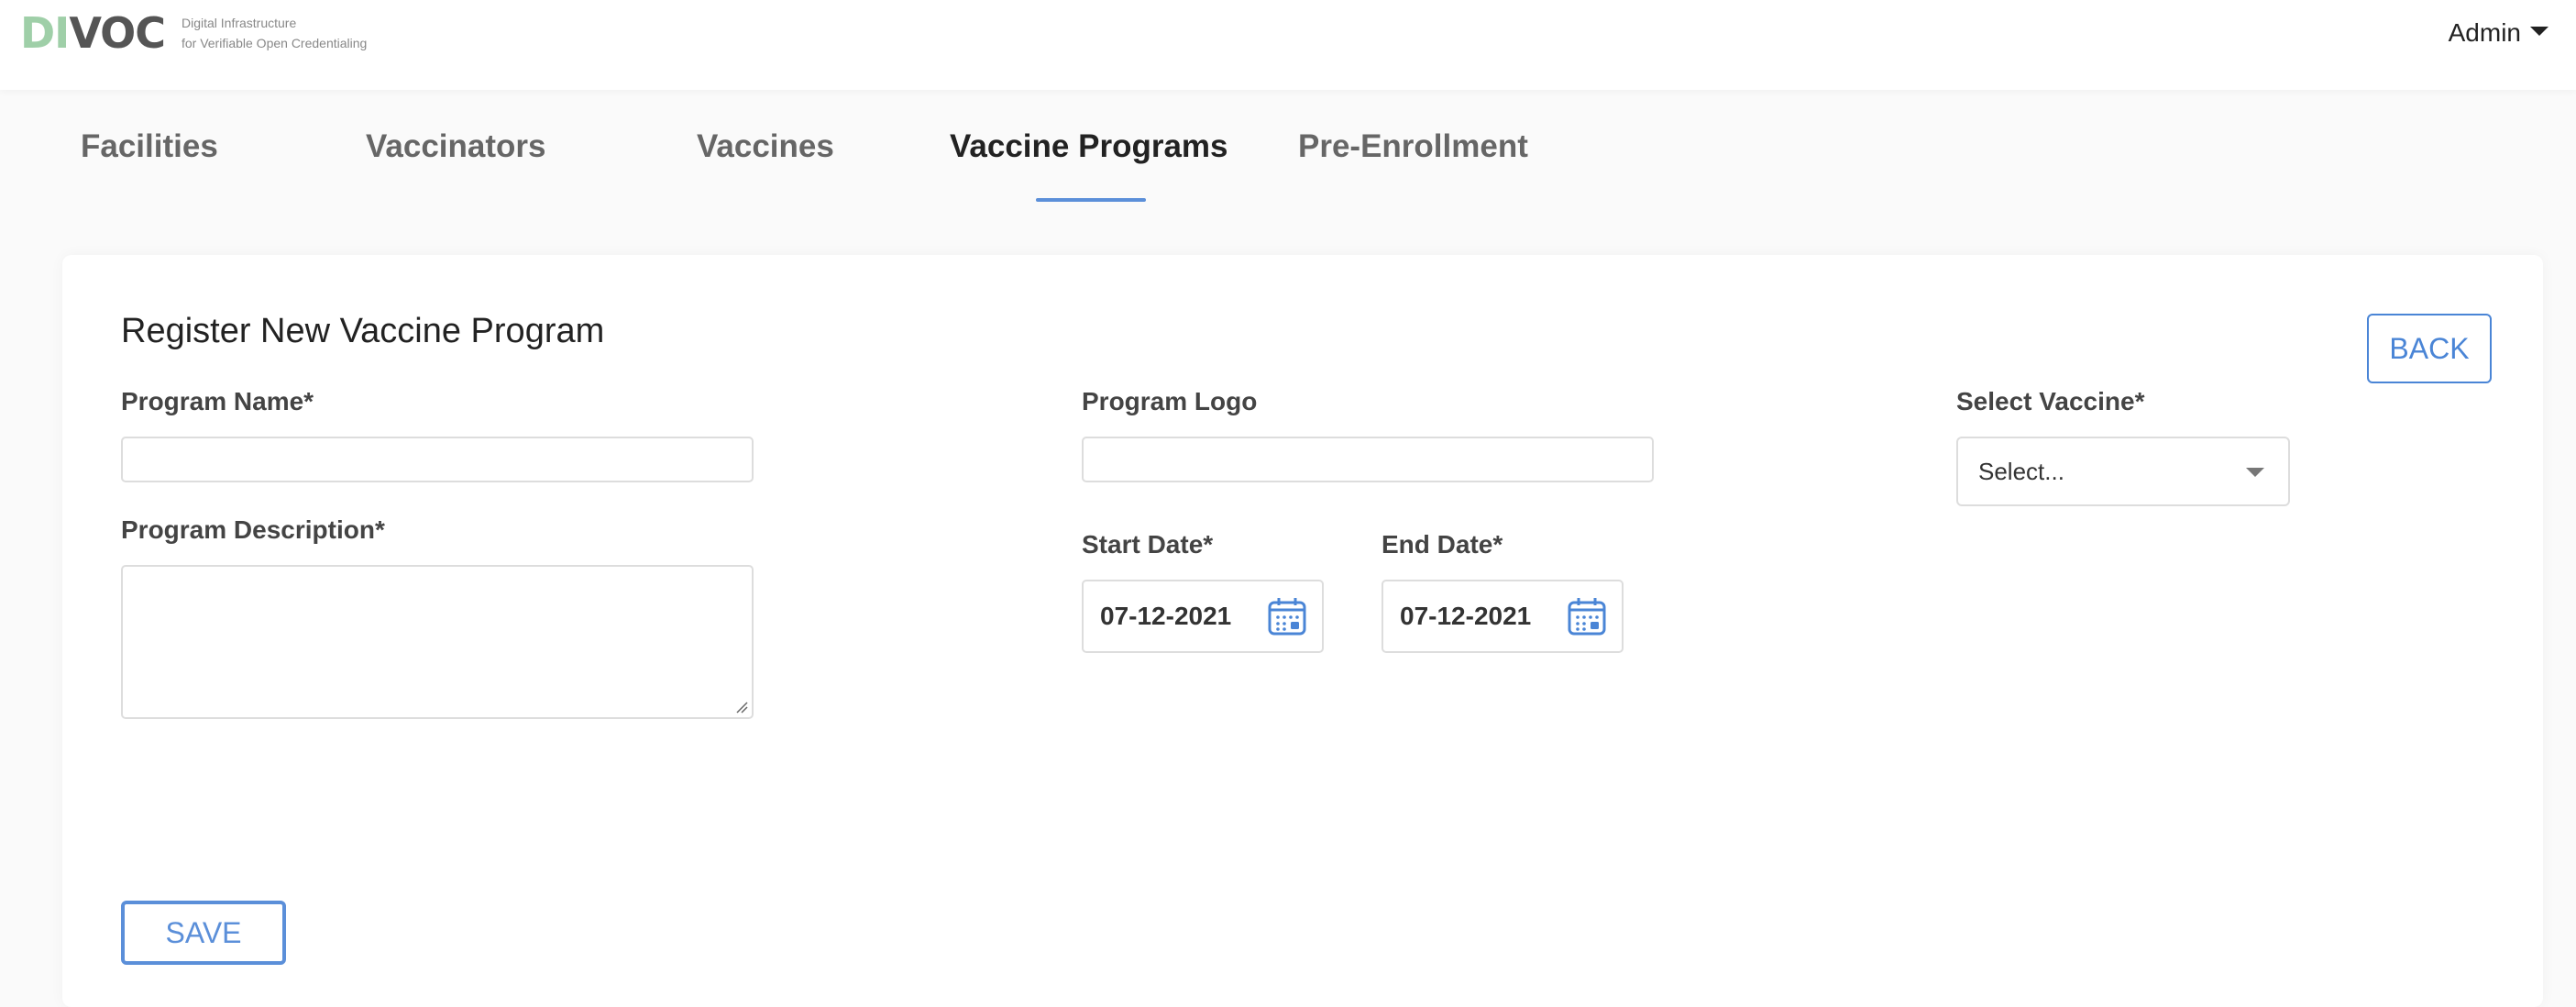 The image size is (2576, 1007). I want to click on end-date-picker: 07-12-2021, so click(1503, 616).